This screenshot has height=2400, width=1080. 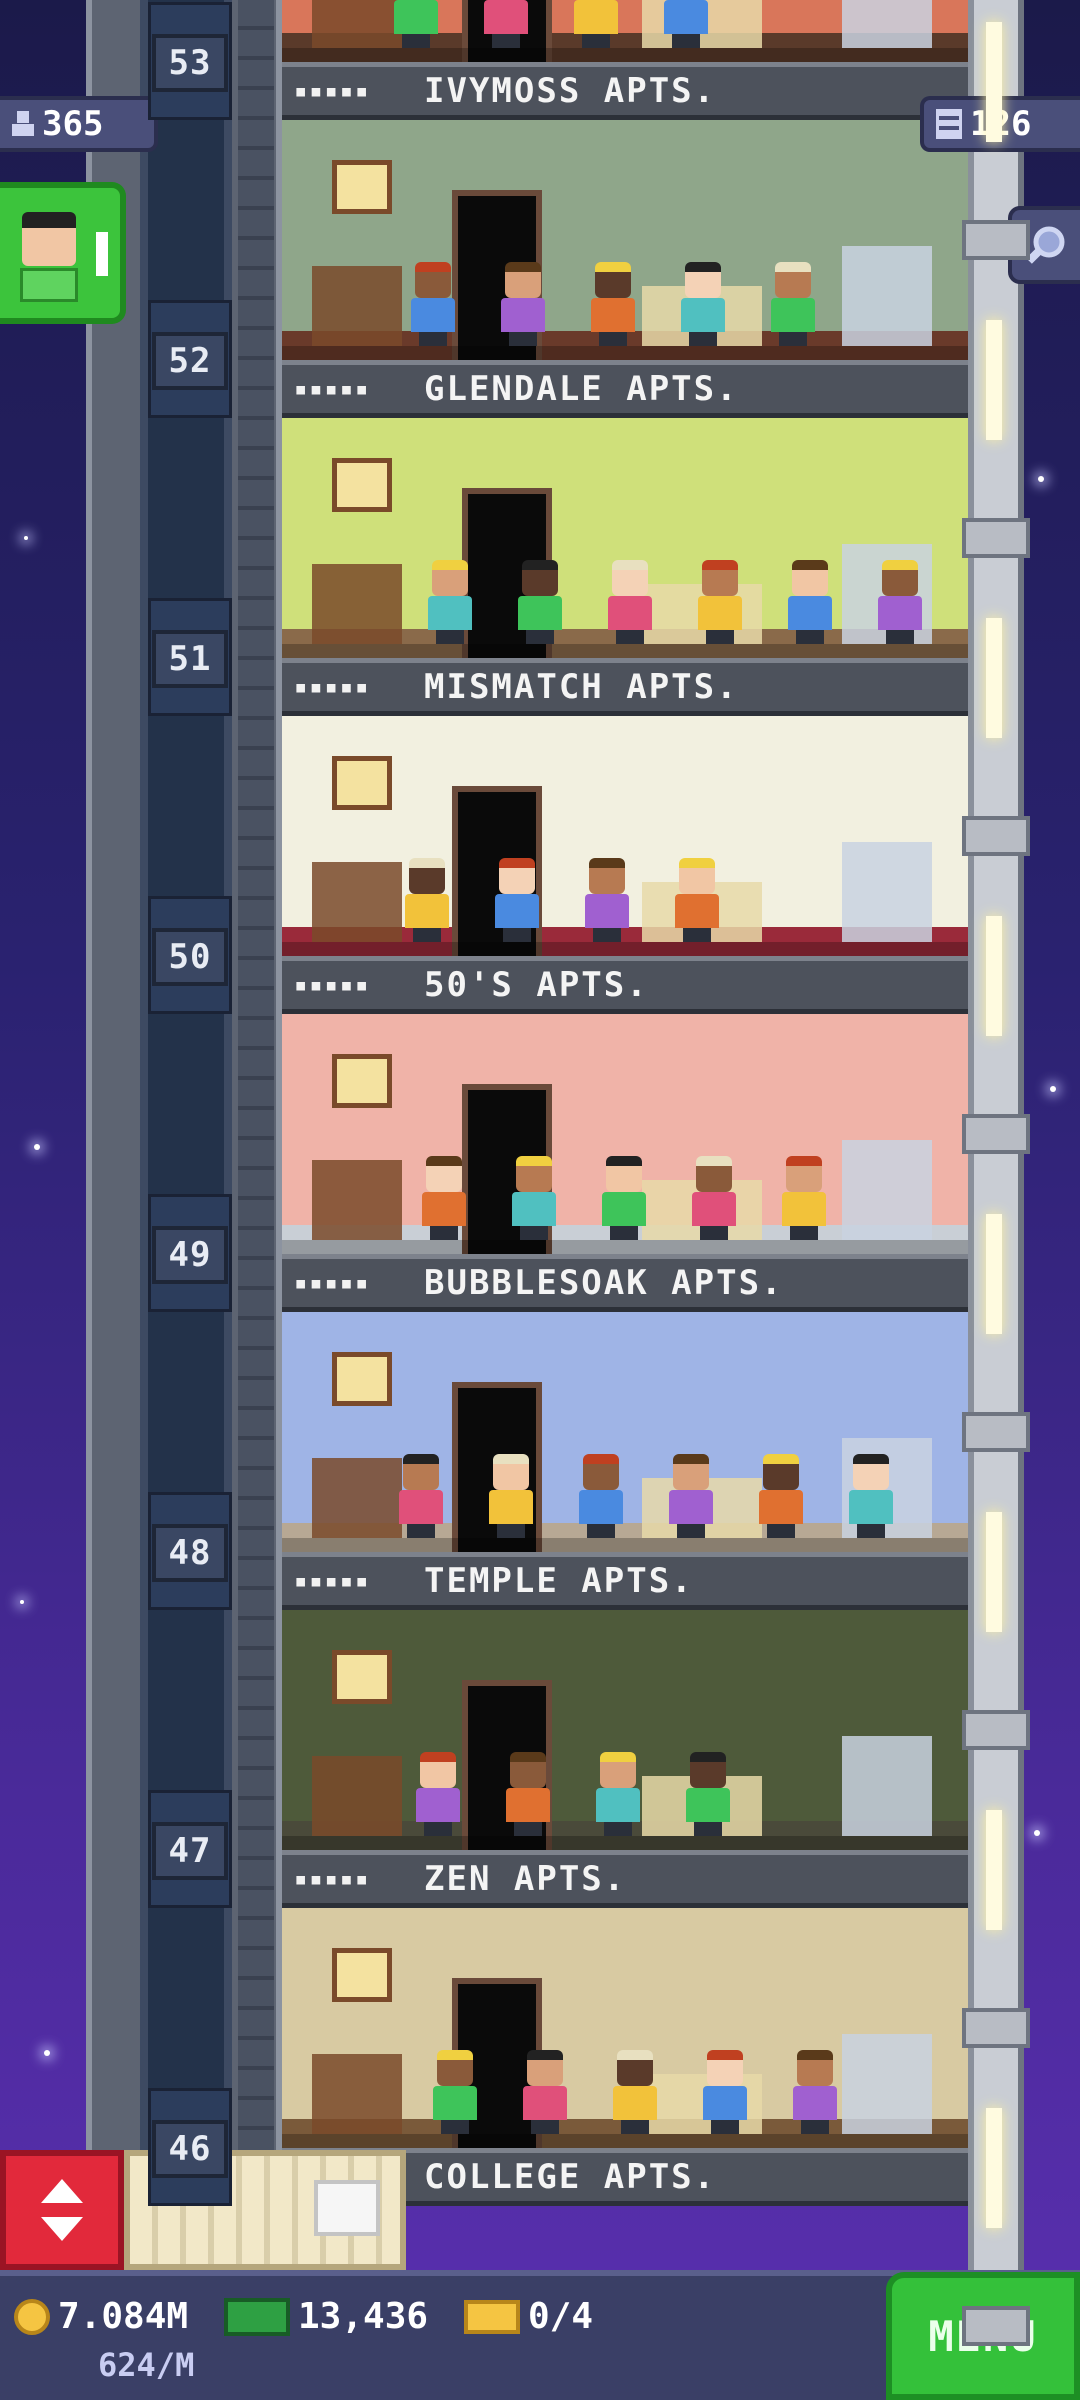 I want to click on apartment-floor: ▪▪▪▪▪ IVYMOSS APTS., so click(x=625, y=60).